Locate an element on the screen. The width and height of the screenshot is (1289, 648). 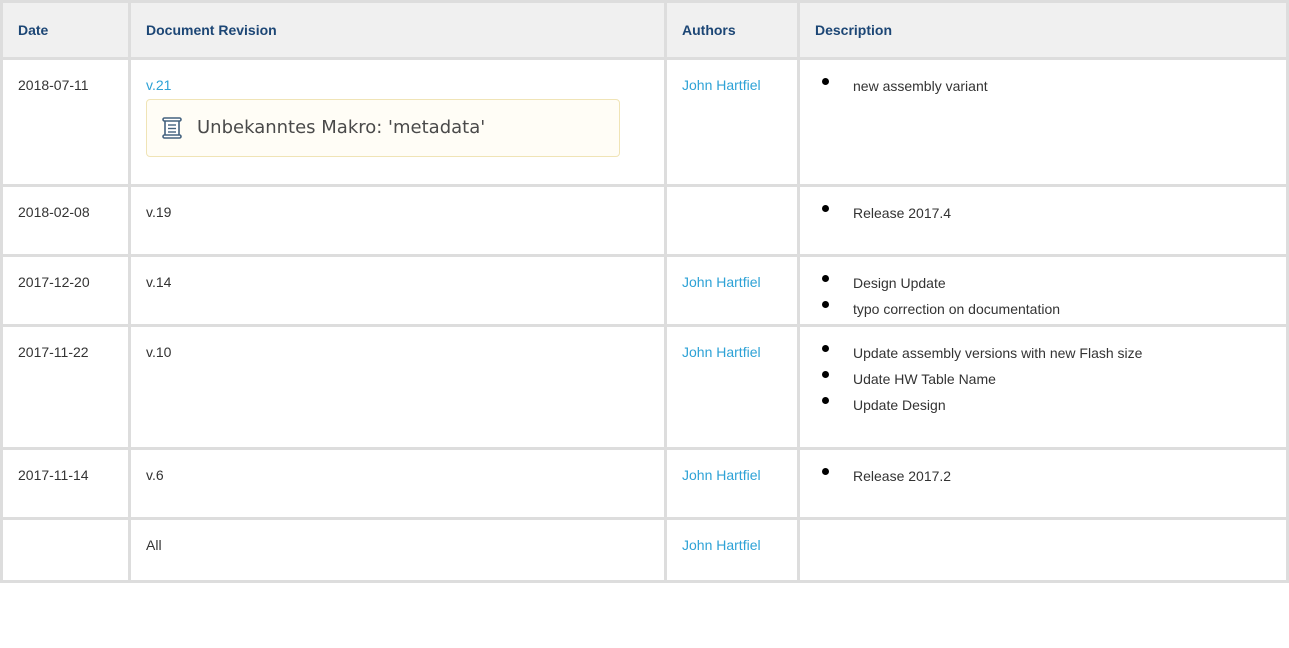
unknown-macro-box: Unbekanntes Makro: 'metadata' is located at coordinates (383, 128).